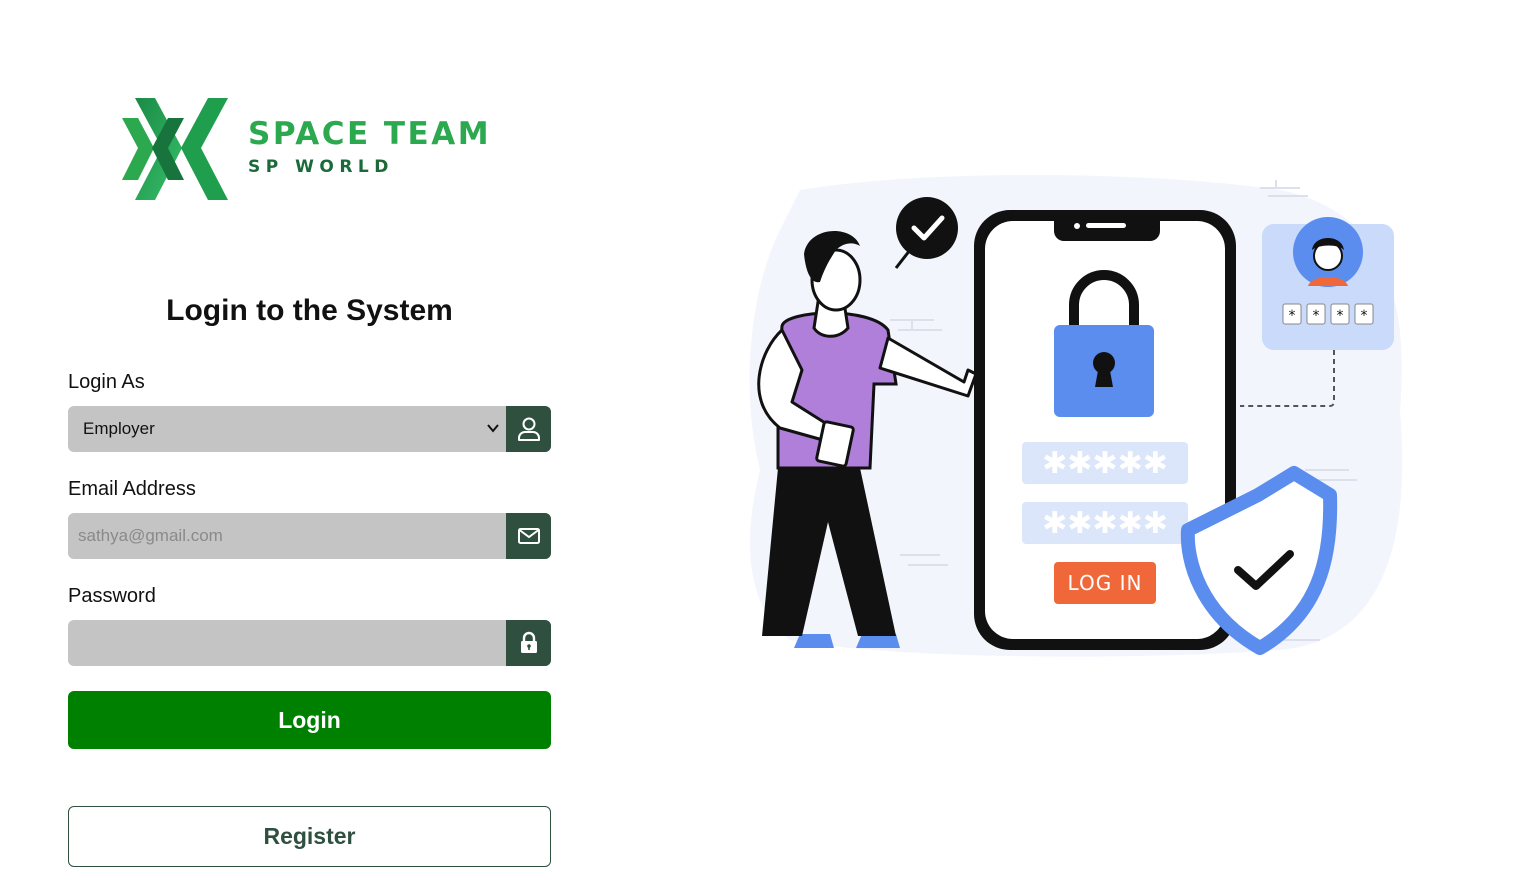 This screenshot has width=1520, height=881. What do you see at coordinates (106, 382) in the screenshot?
I see `login-as-label: Login As` at bounding box center [106, 382].